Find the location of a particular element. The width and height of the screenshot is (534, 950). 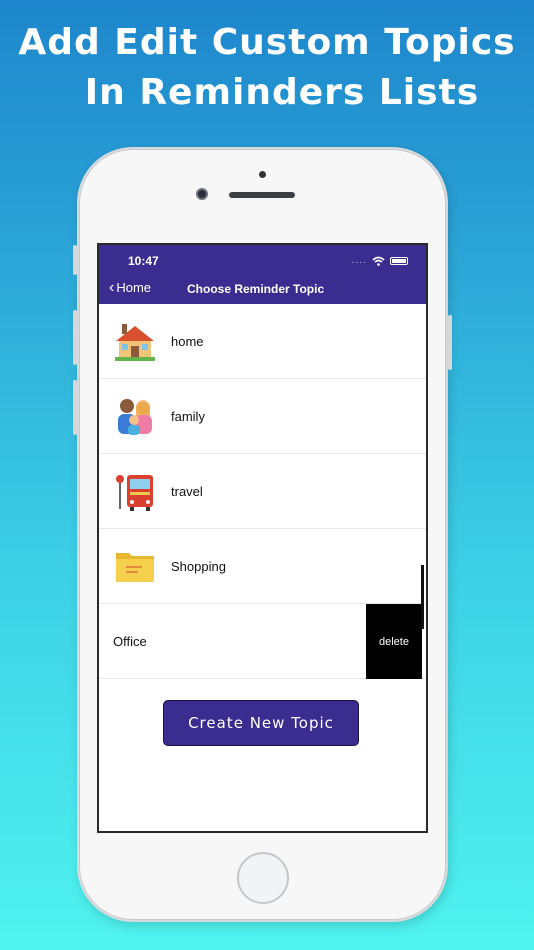

delete-button: delete is located at coordinates (394, 641).